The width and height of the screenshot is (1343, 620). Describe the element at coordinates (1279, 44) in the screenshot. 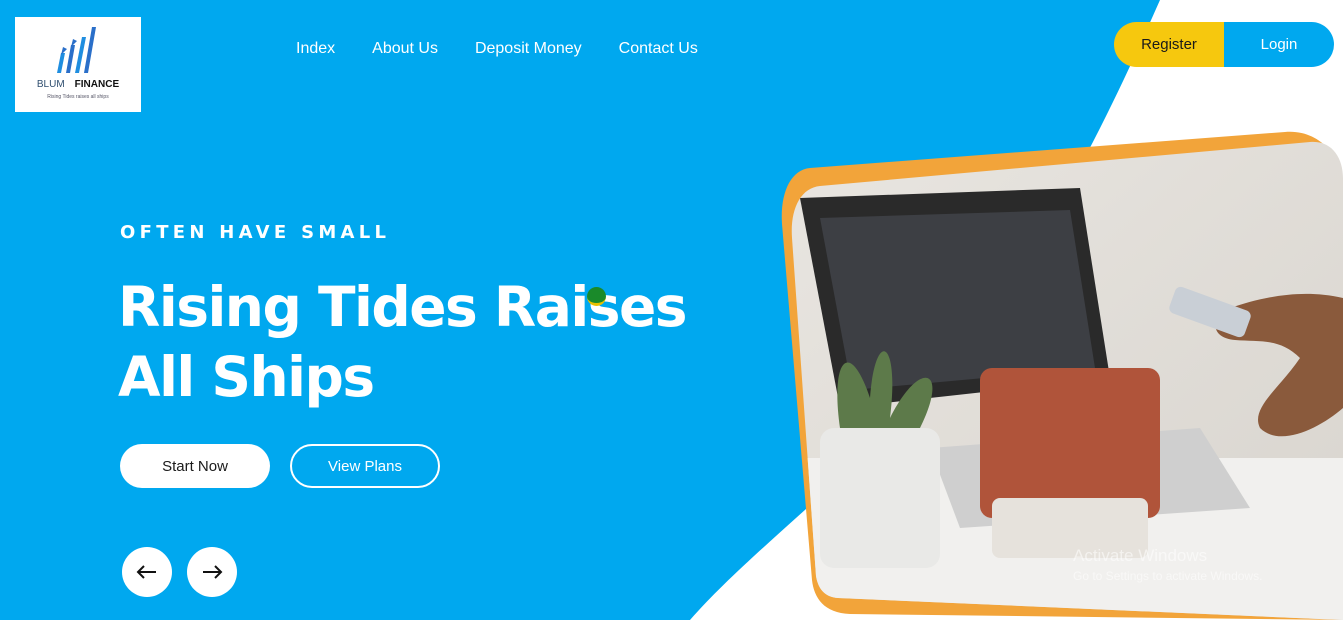

I see `login-button: Login` at that location.